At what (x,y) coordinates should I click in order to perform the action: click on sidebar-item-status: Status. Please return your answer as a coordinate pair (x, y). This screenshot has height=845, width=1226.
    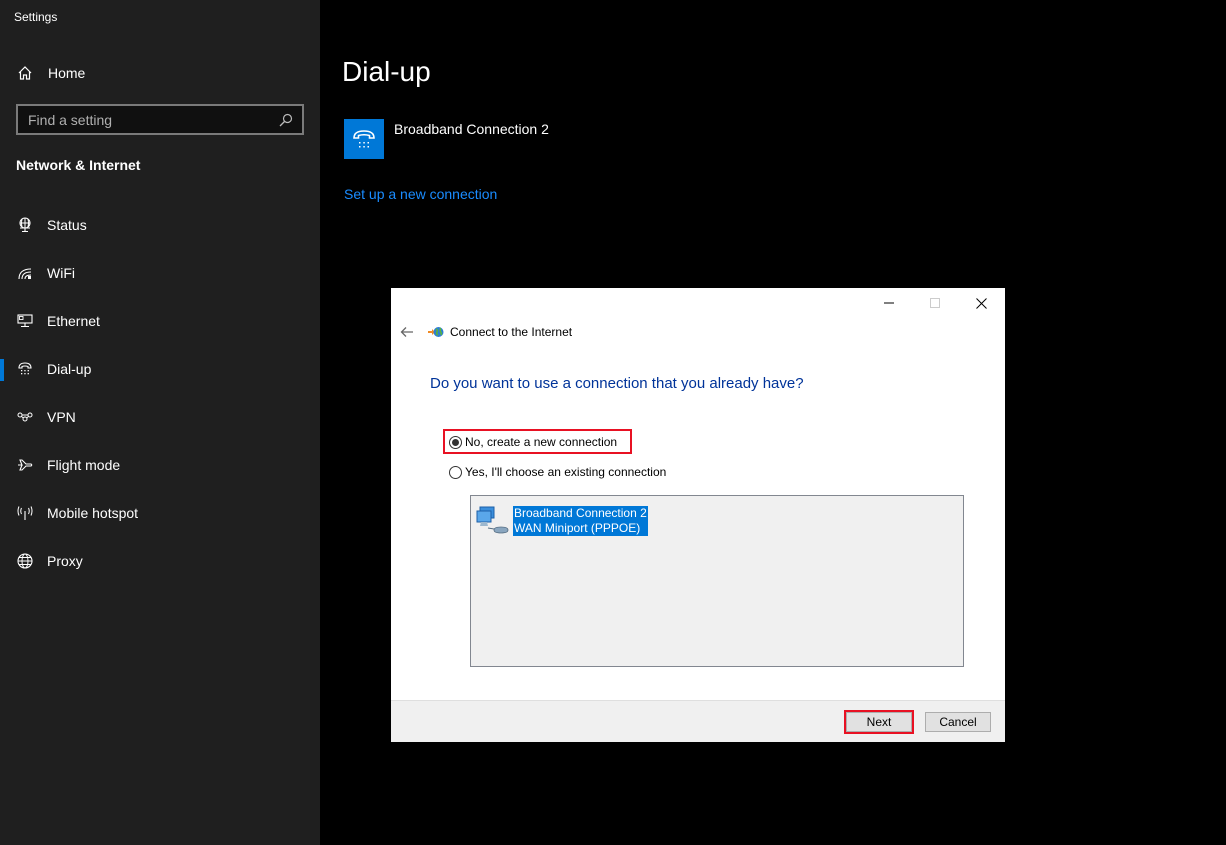
    Looking at the image, I should click on (160, 225).